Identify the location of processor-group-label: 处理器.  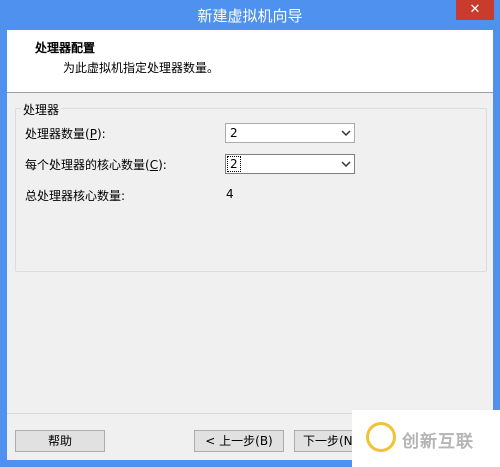
(41, 109).